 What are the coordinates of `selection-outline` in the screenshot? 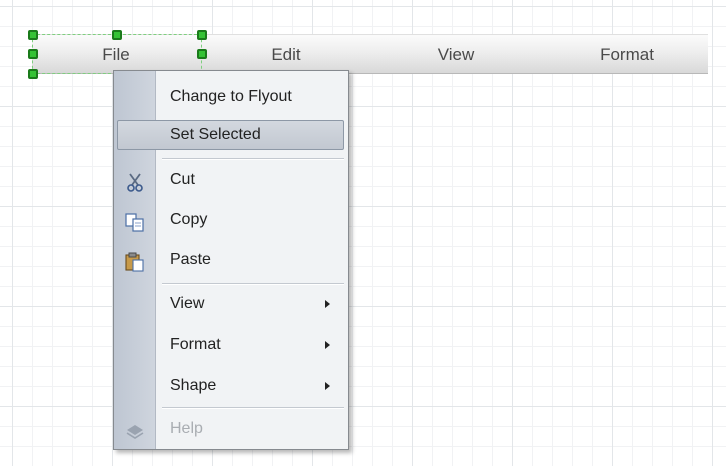 It's located at (117, 54).